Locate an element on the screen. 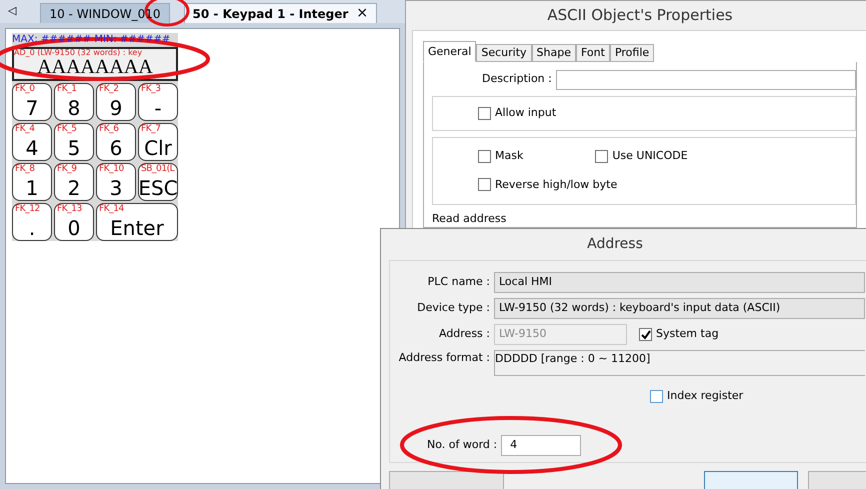 The height and width of the screenshot is (489, 866). checkbox-label: Reverse high/low byte is located at coordinates (556, 184).